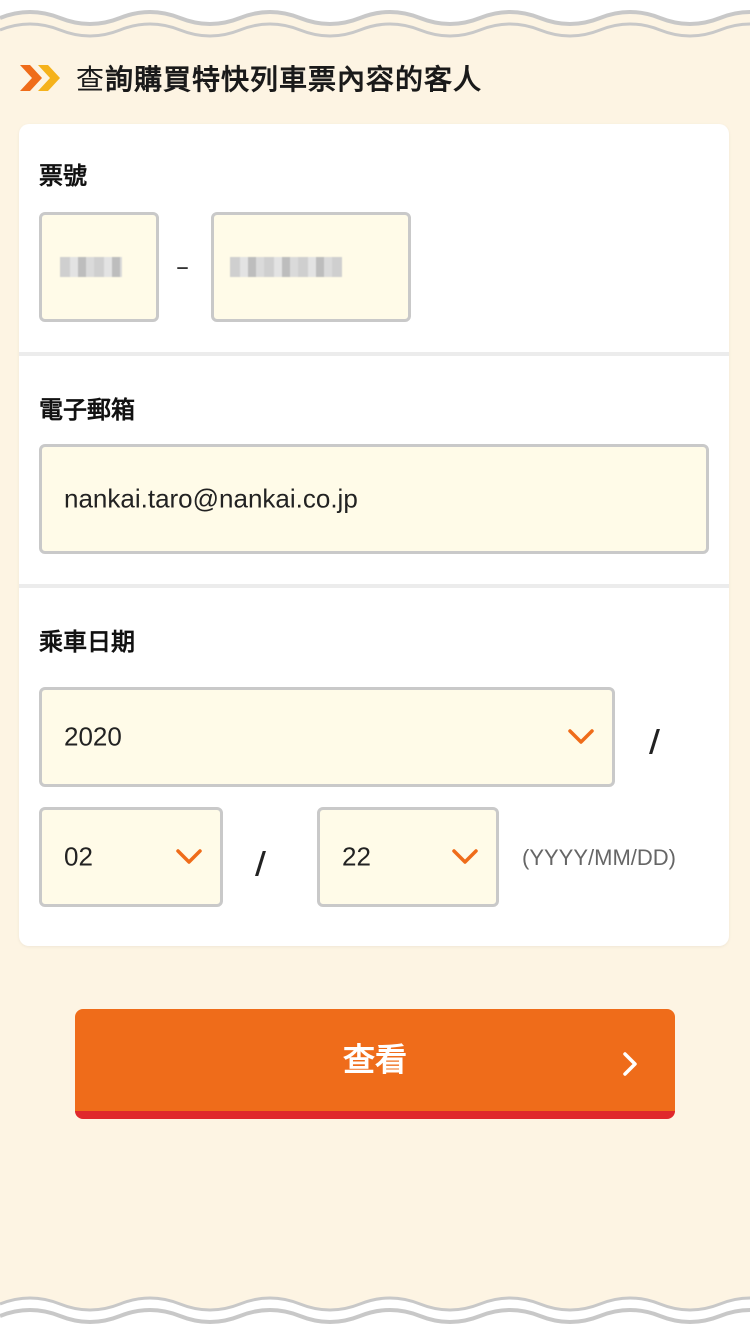 The height and width of the screenshot is (1334, 750). I want to click on ticket-number-part2-value, so click(286, 267).